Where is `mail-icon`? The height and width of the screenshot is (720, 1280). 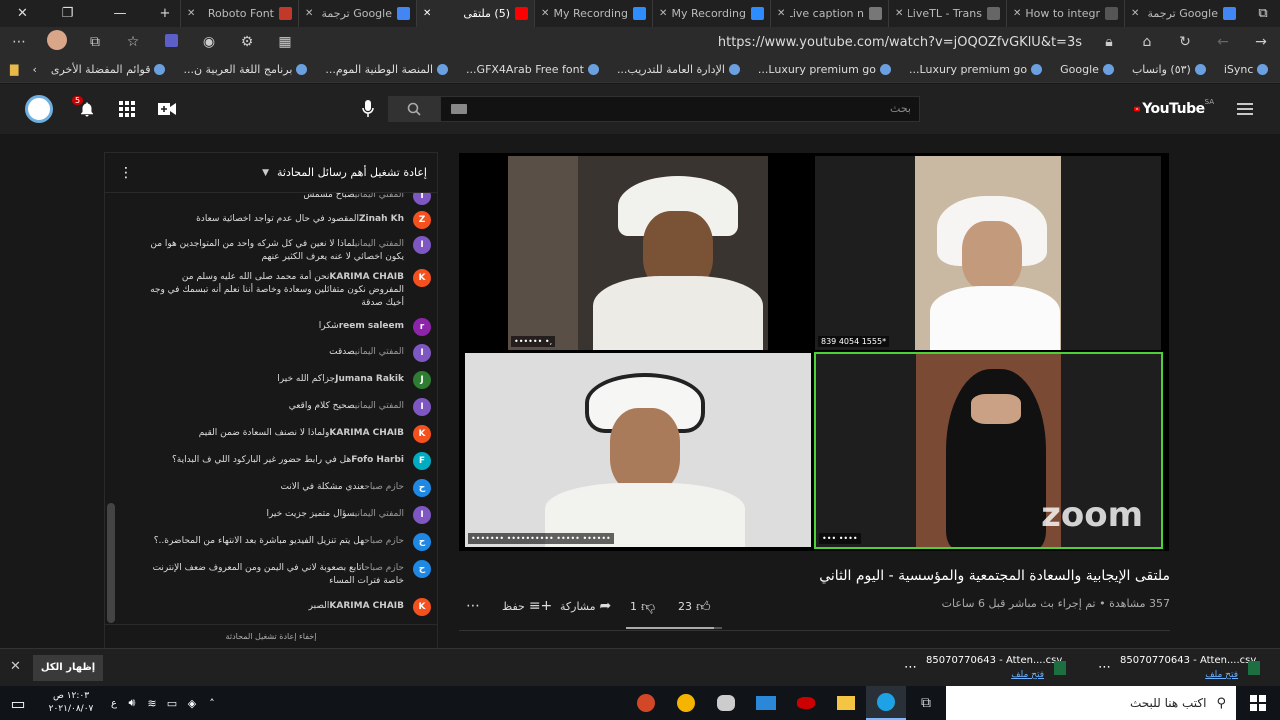
mail-icon is located at coordinates (766, 703).